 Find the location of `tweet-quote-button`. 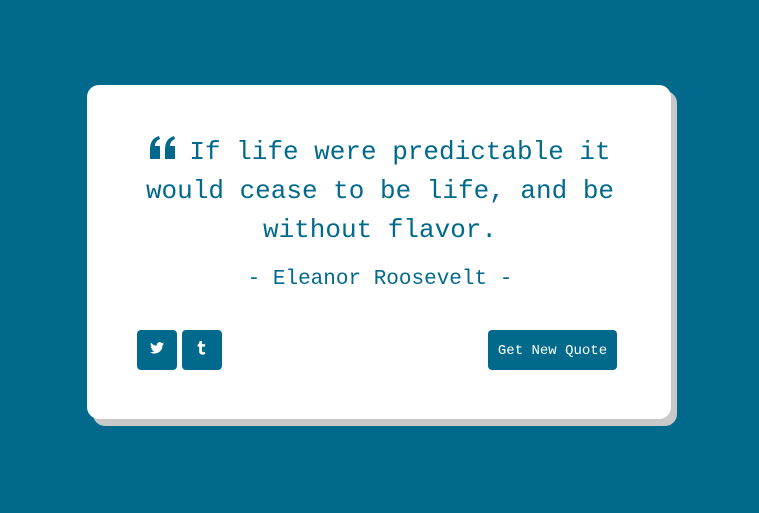

tweet-quote-button is located at coordinates (157, 350).